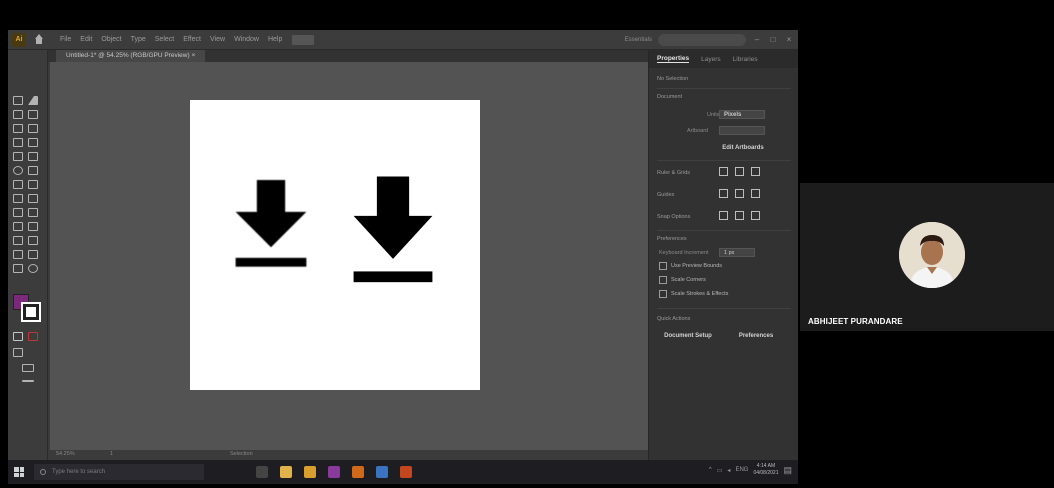  What do you see at coordinates (663, 294) in the screenshot?
I see `scale-strokes-checkbox` at bounding box center [663, 294].